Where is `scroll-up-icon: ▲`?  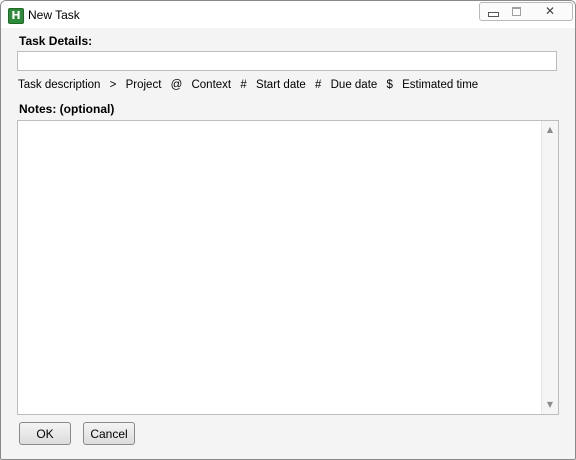 scroll-up-icon: ▲ is located at coordinates (550, 130).